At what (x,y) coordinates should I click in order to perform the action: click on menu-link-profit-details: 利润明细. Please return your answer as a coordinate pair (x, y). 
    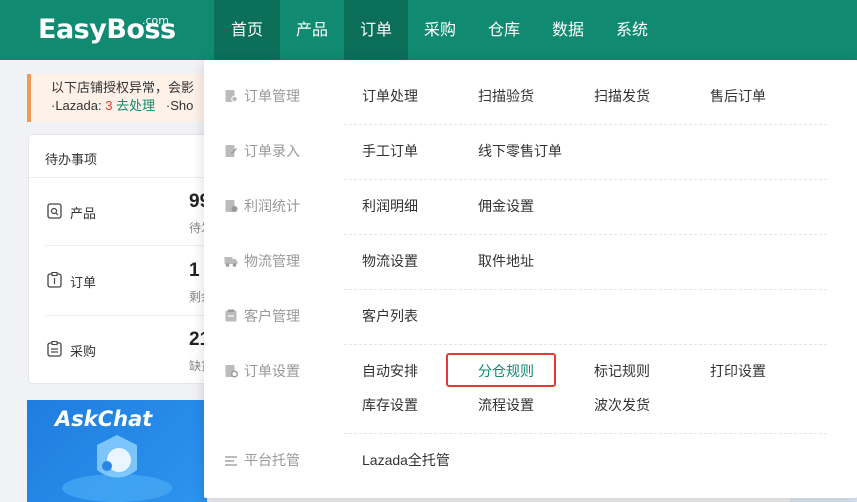
    Looking at the image, I should click on (390, 206).